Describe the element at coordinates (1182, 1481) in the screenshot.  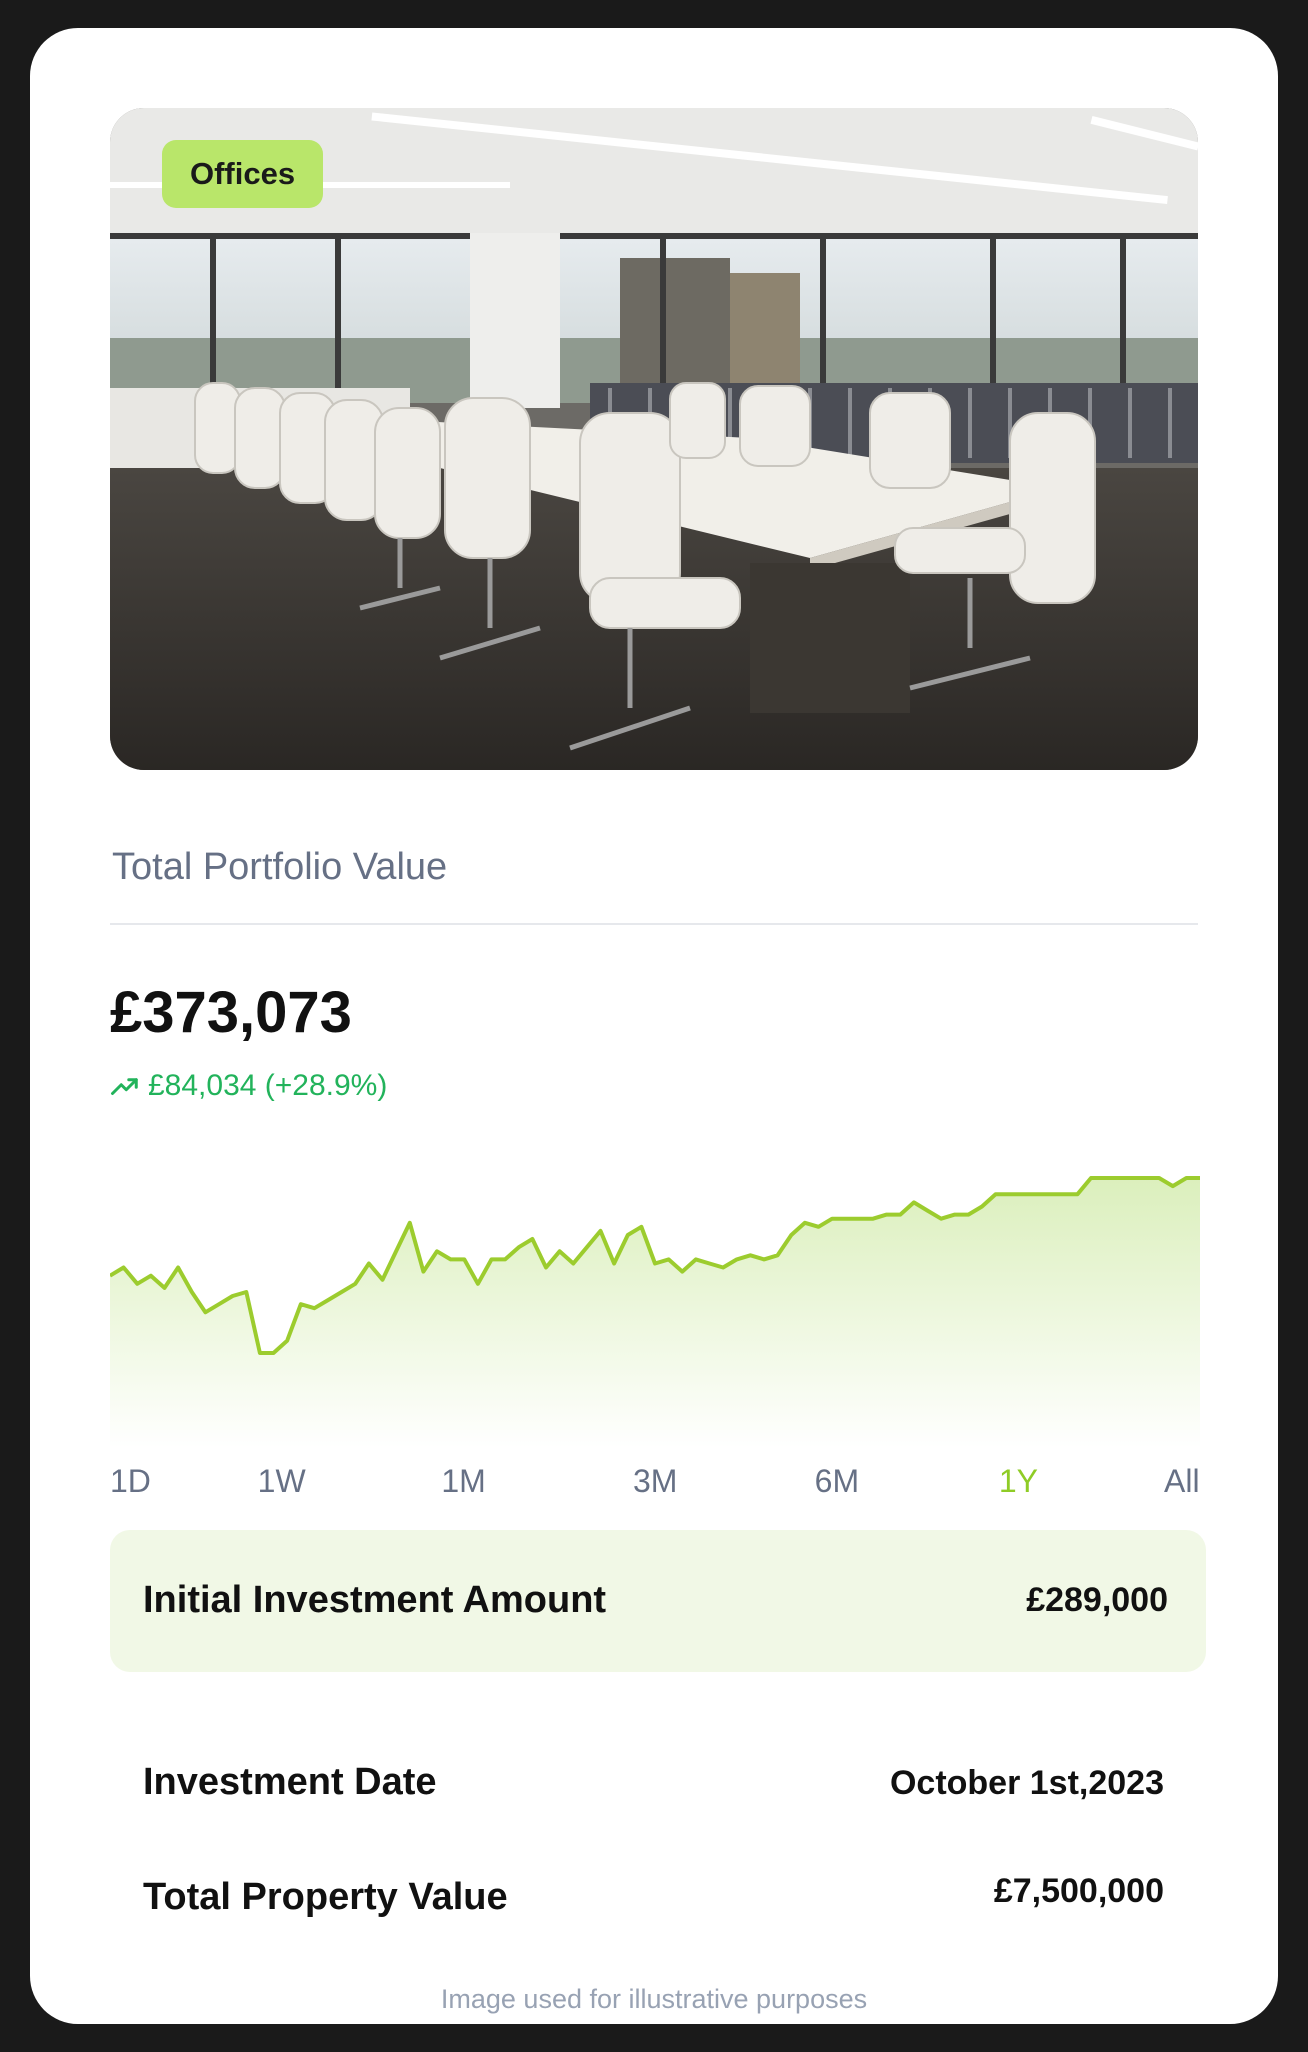
I see `time-range-all: All` at that location.